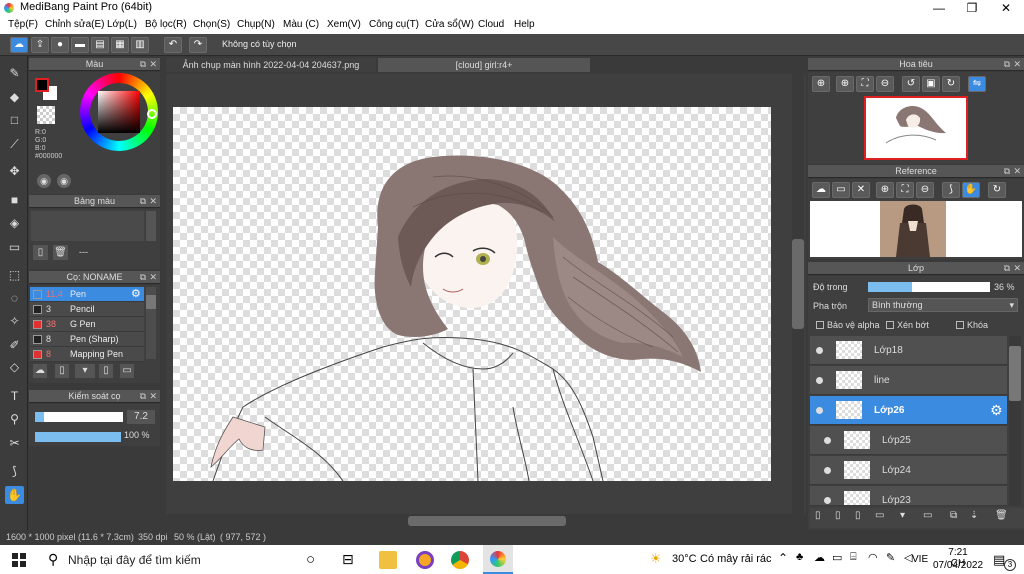 This screenshot has height=574, width=1024. What do you see at coordinates (908, 350) in the screenshot?
I see `layer-row: Lớp18` at bounding box center [908, 350].